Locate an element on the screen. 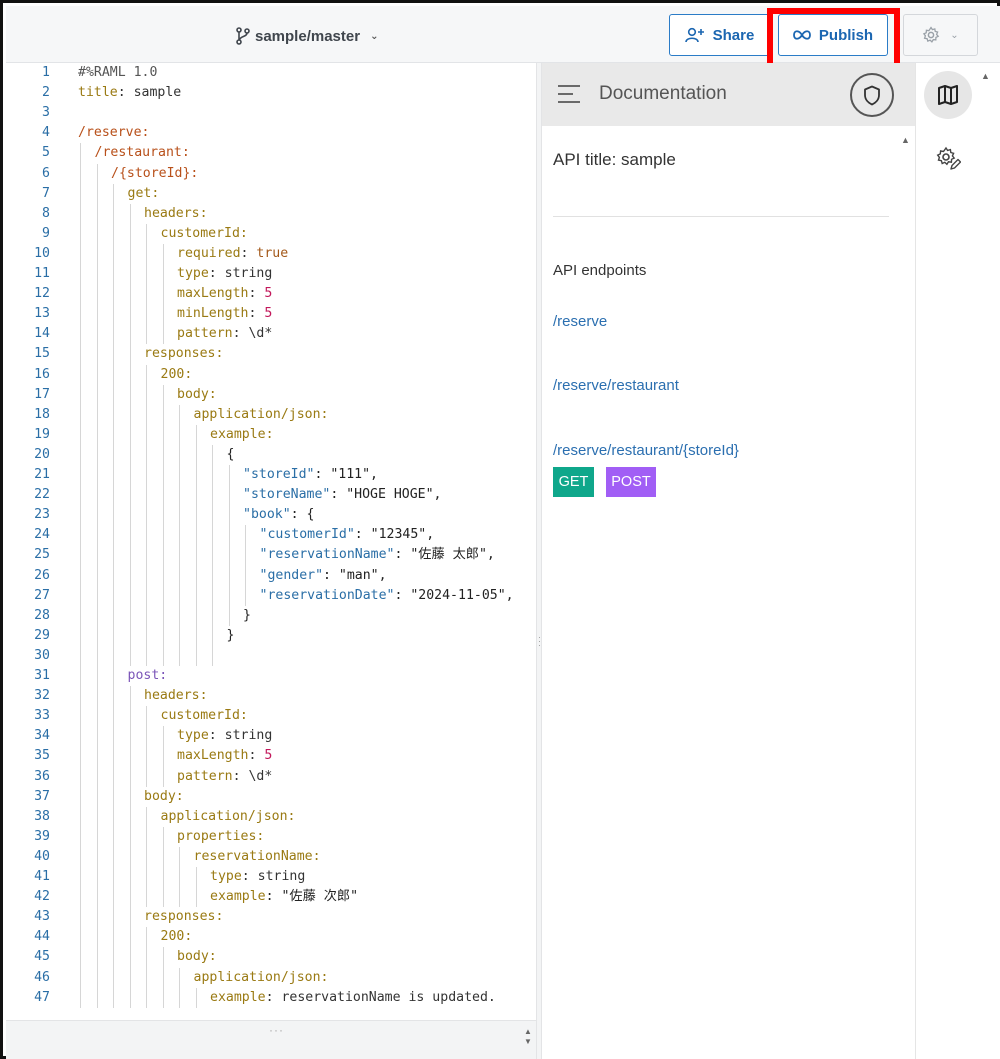 This screenshot has width=1000, height=1059. code-line: 4/reserve: is located at coordinates (271, 133).